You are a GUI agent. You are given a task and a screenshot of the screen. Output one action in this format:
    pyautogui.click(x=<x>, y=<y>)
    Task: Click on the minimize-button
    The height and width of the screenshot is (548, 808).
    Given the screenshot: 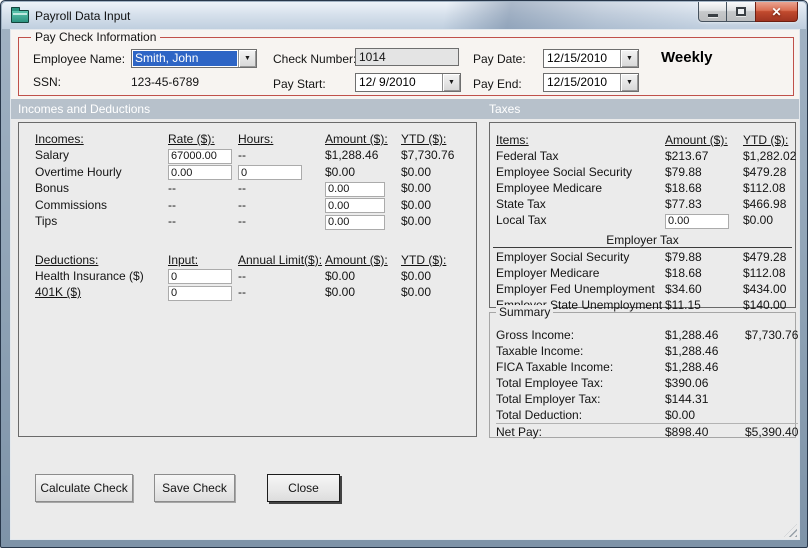 What is the action you would take?
    pyautogui.click(x=712, y=12)
    